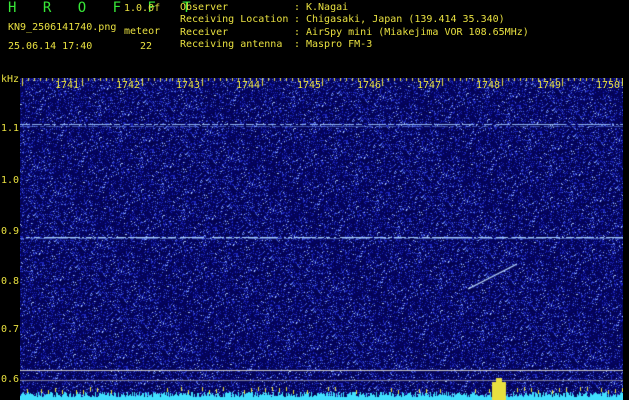  I want to click on info-row-observer: Observer: K.Nagai, so click(264, 7).